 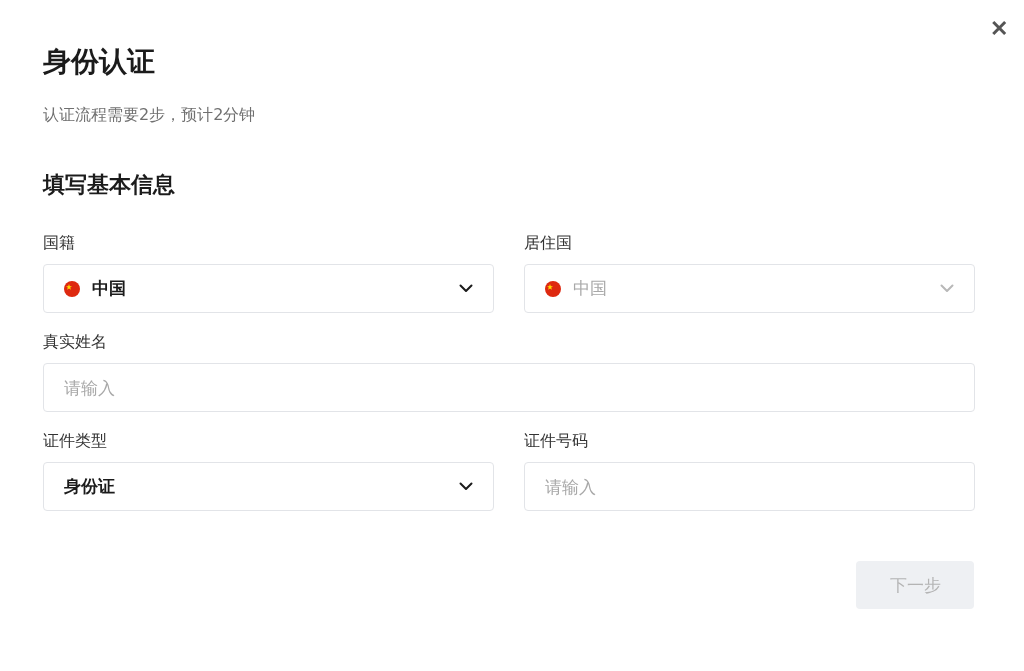 I want to click on close-button: ✕, so click(x=999, y=29).